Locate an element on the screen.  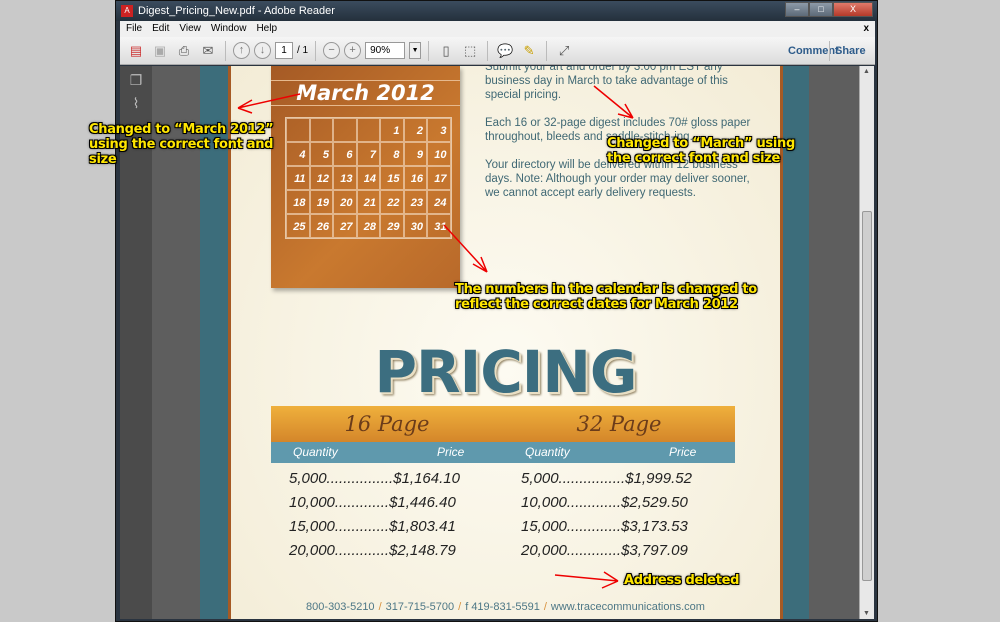
calendar-day: 30 is located at coordinates (415, 226).